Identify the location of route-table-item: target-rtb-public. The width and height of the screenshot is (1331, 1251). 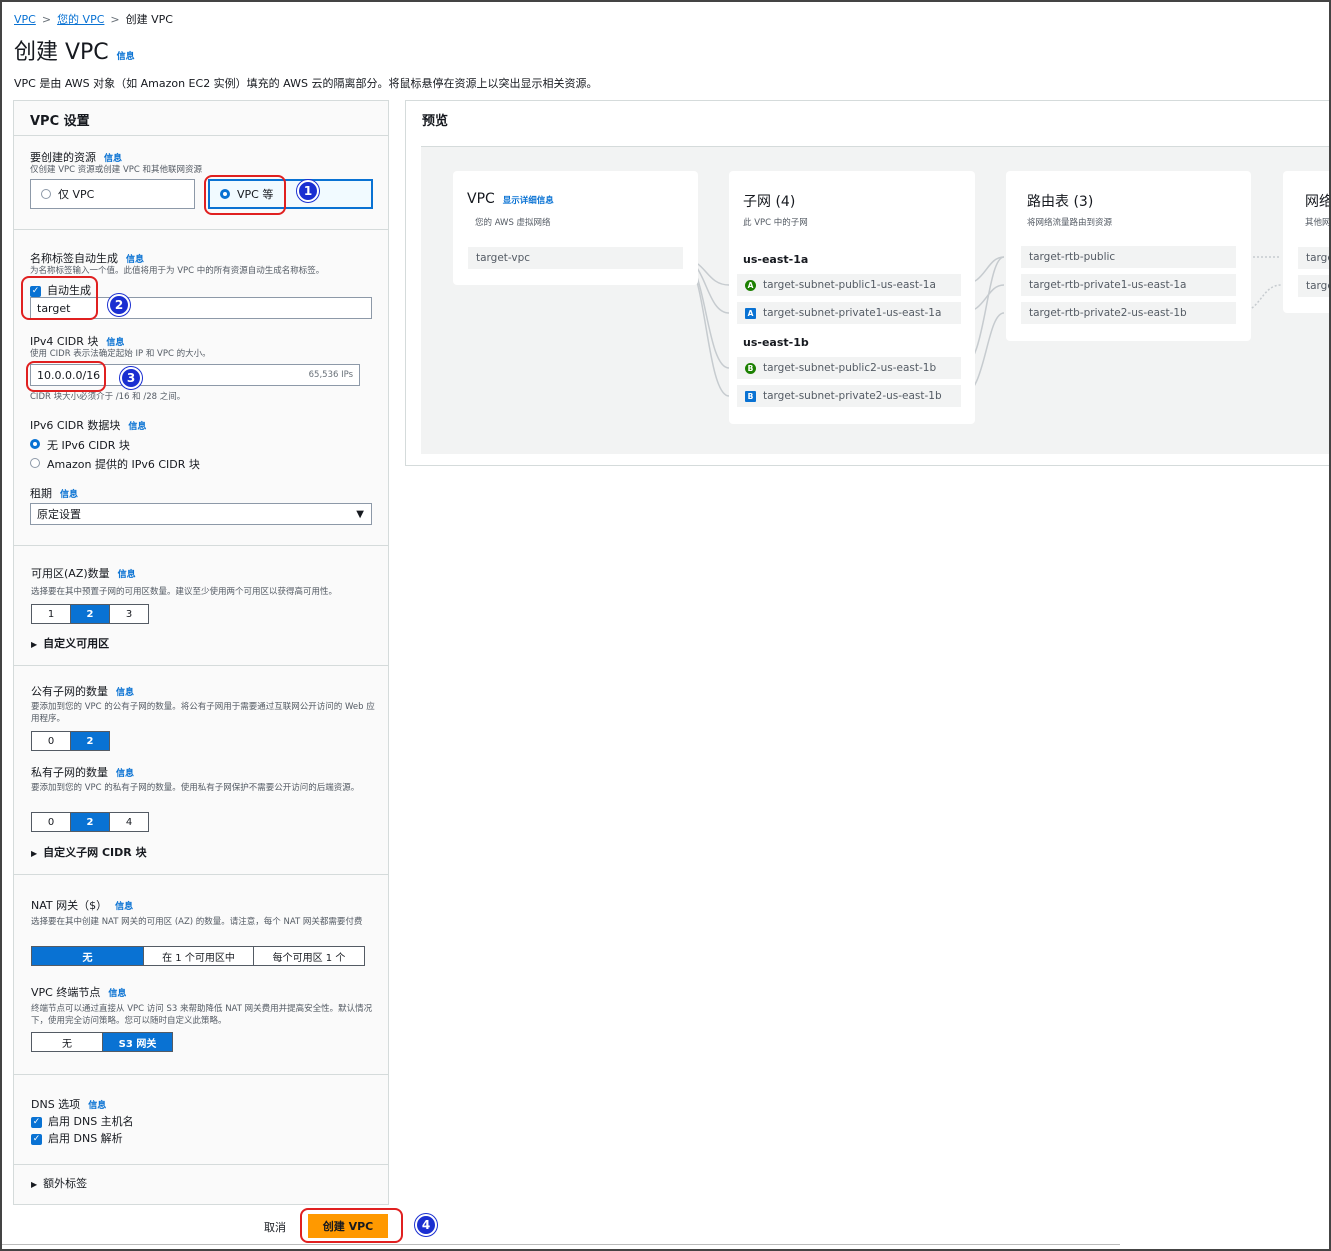
(1128, 257).